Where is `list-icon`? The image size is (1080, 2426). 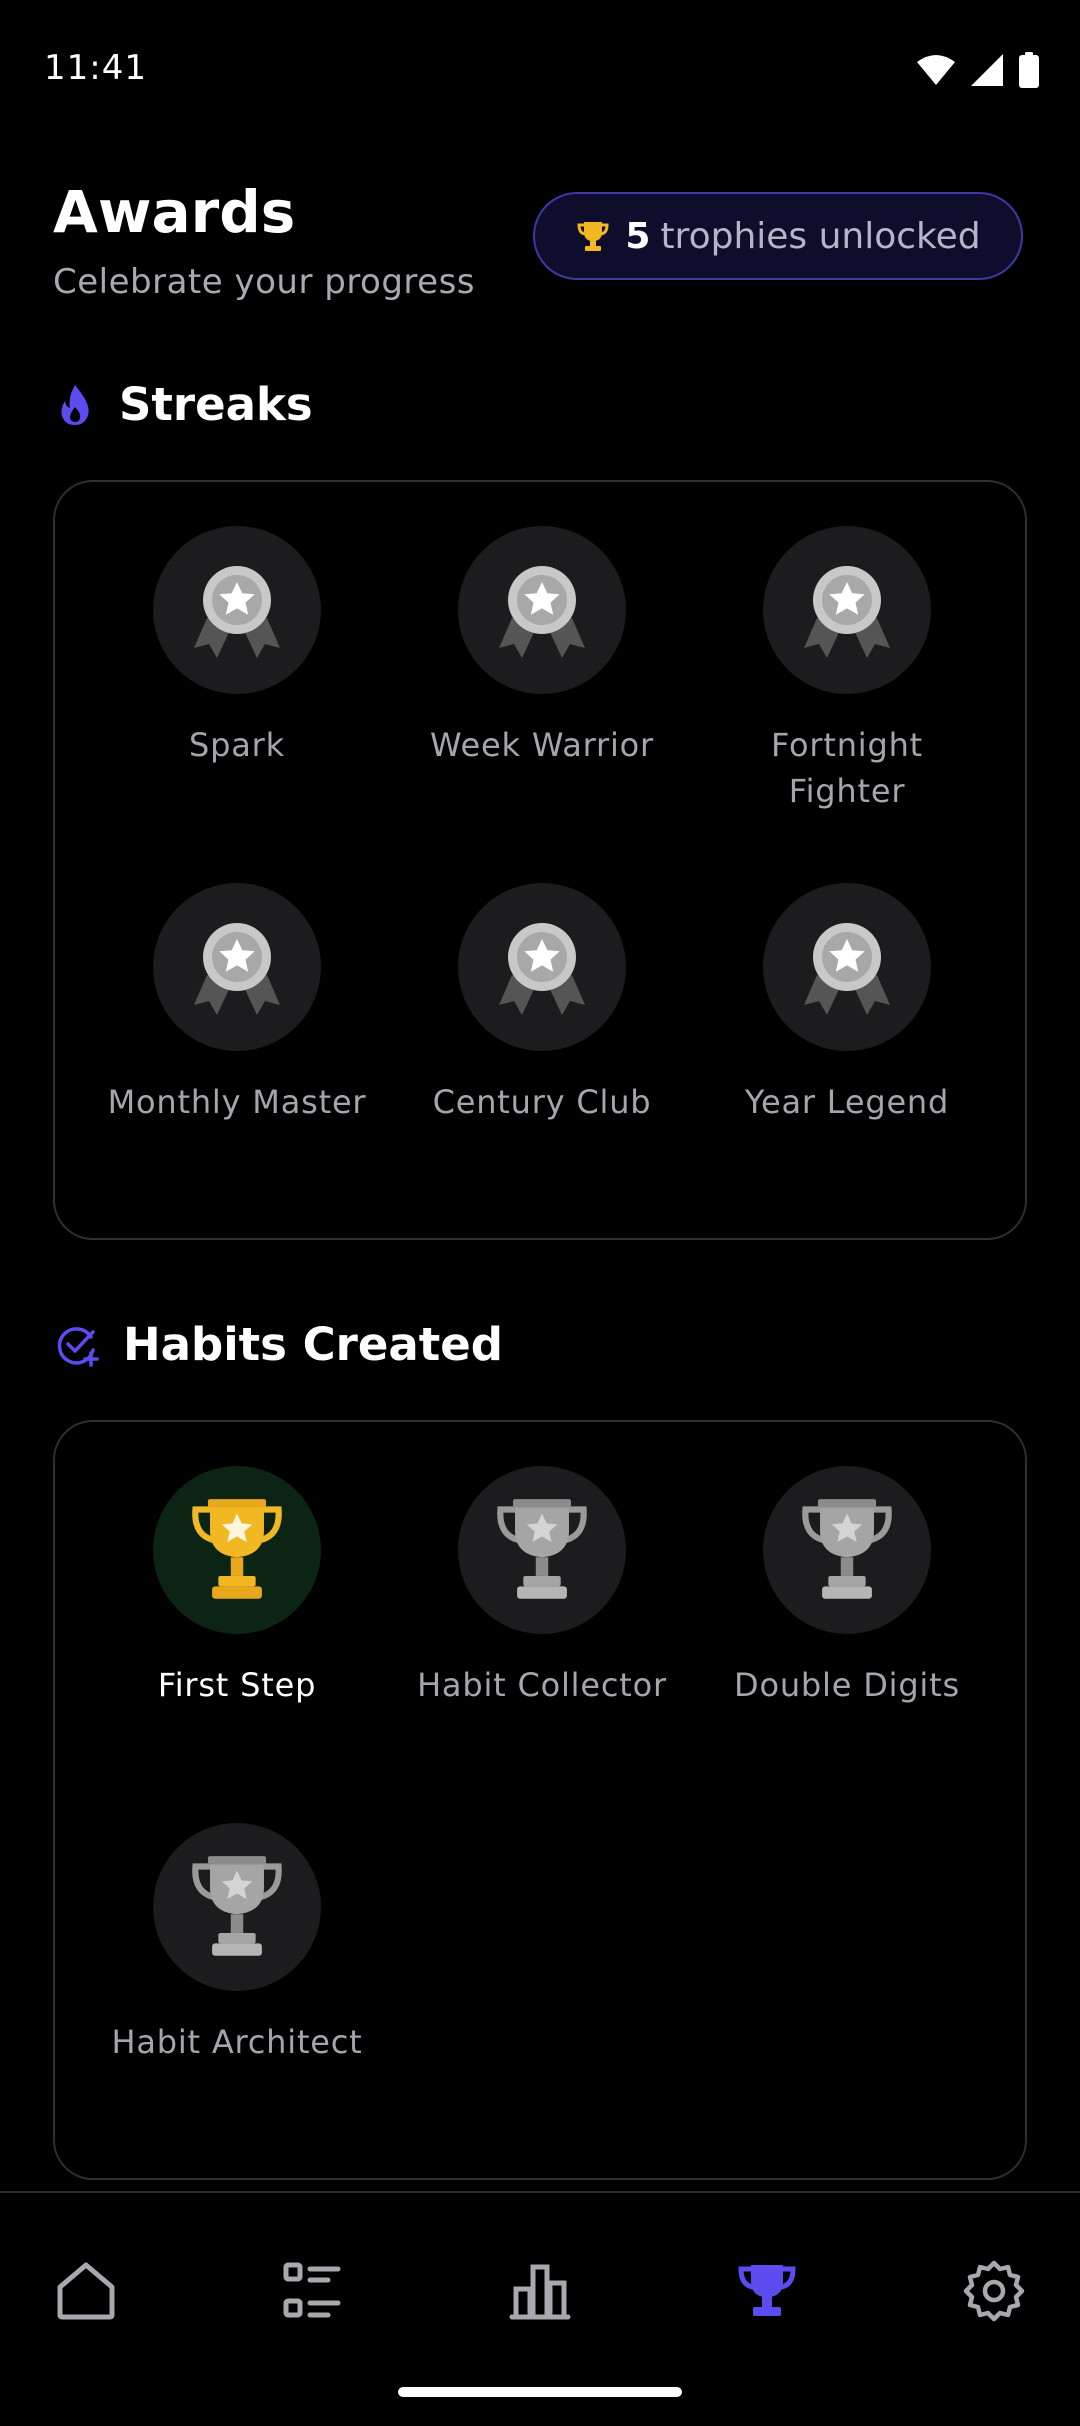
list-icon is located at coordinates (312, 2290).